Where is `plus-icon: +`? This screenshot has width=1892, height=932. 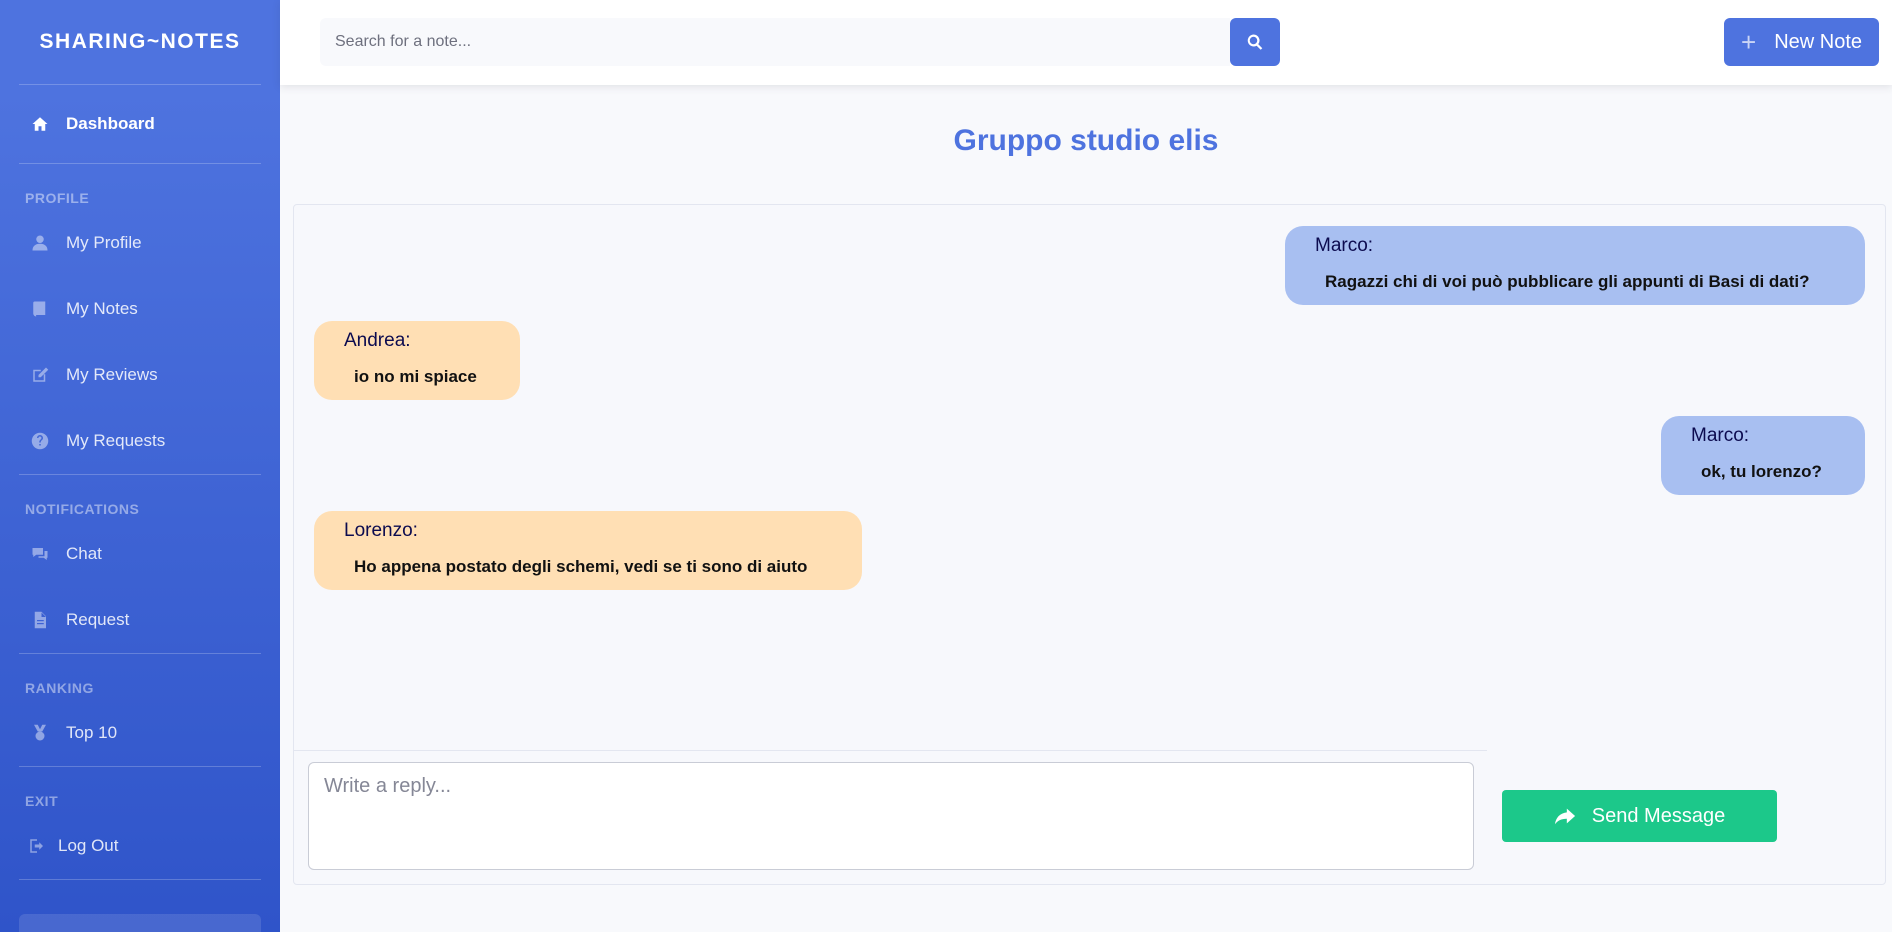
plus-icon: + is located at coordinates (1749, 42).